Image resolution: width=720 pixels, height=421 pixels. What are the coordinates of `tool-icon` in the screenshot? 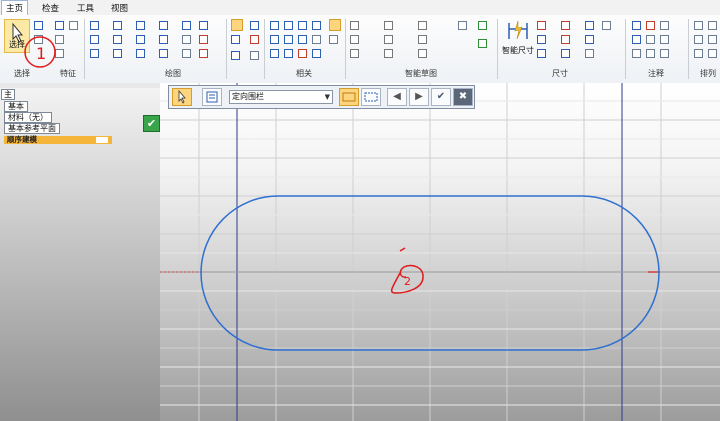 It's located at (482, 25).